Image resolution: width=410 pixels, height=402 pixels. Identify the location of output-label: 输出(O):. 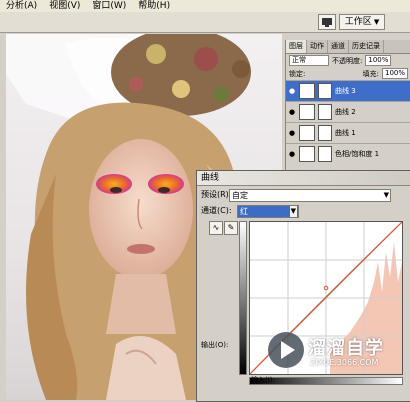
(215, 345).